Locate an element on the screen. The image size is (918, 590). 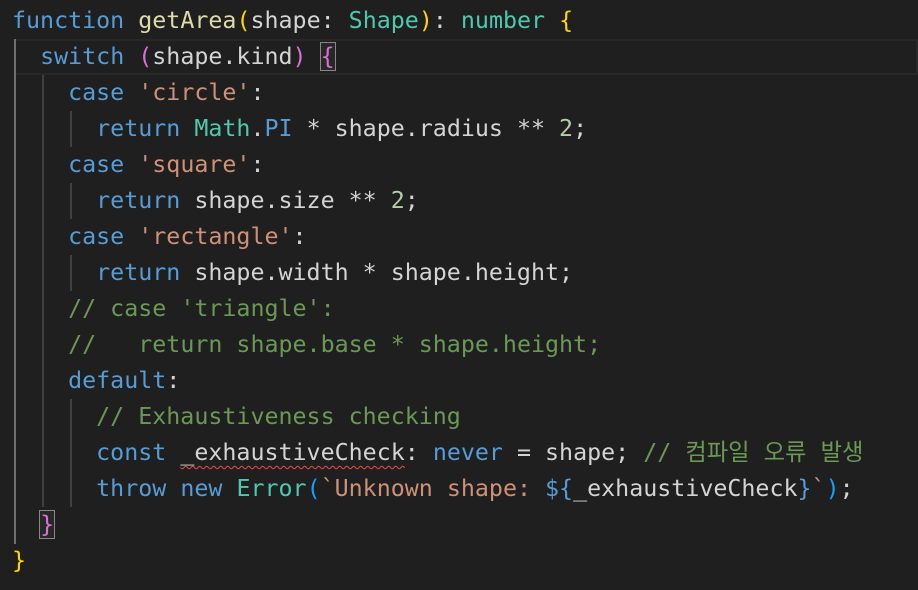
code-line: return Math.PI * shape.radius ** 2; is located at coordinates (293, 129).